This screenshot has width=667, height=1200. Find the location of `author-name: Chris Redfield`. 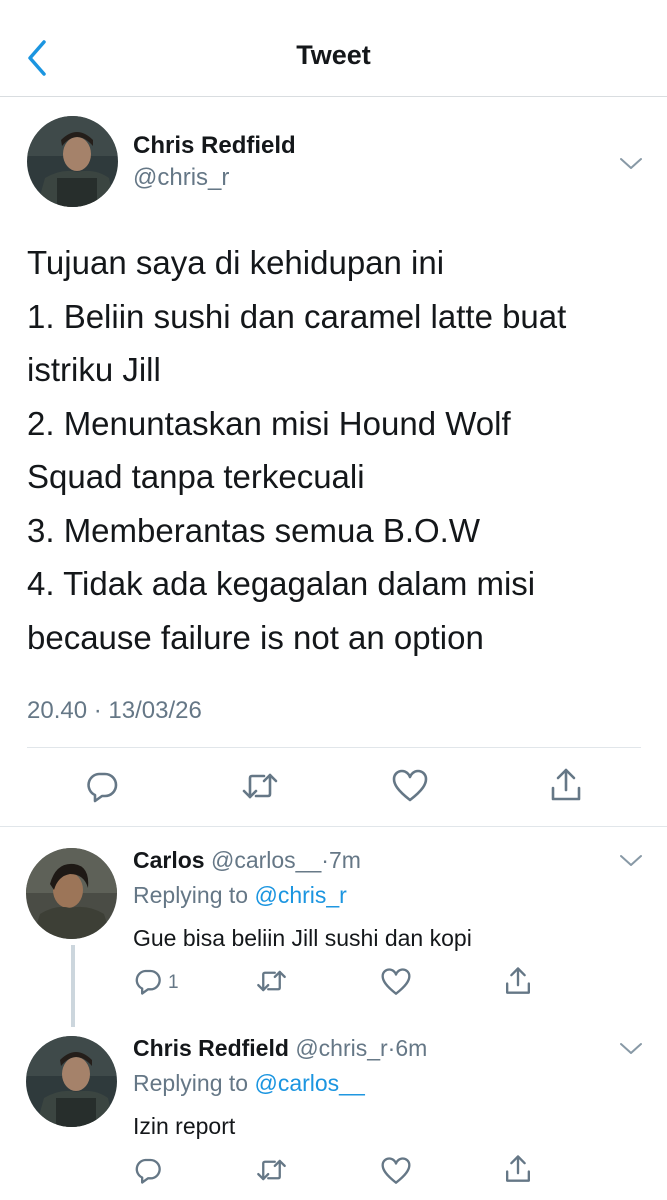

author-name: Chris Redfield is located at coordinates (214, 146).